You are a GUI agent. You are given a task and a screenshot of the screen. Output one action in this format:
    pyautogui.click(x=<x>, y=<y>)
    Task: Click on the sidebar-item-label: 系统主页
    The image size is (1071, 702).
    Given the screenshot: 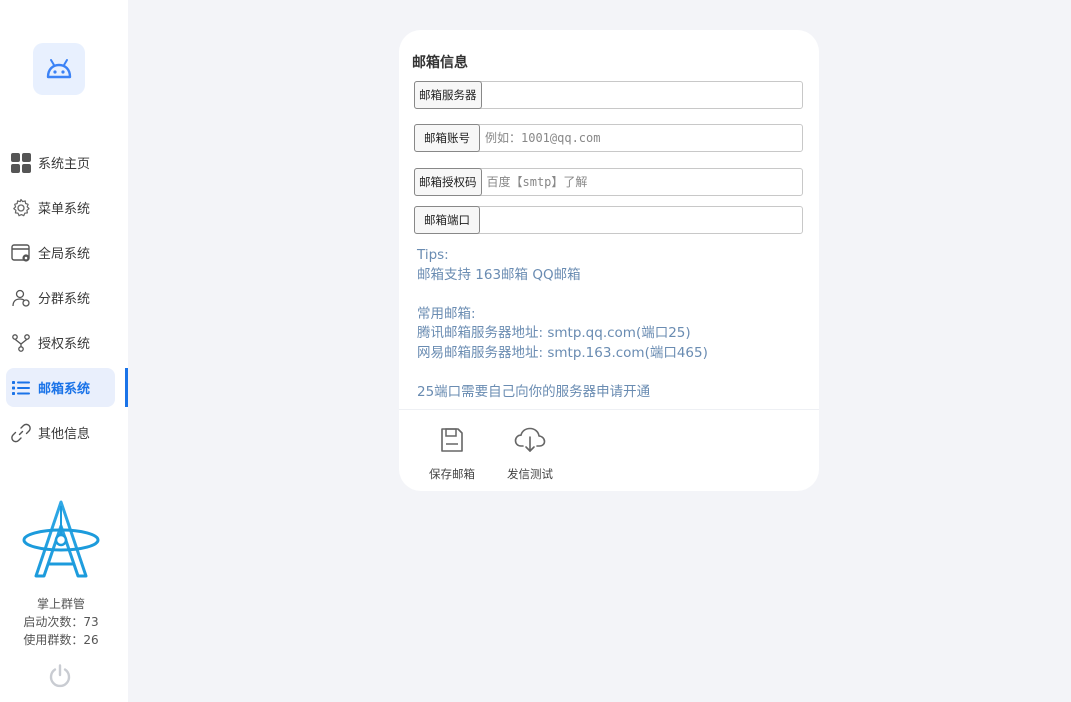 What is the action you would take?
    pyautogui.click(x=64, y=164)
    